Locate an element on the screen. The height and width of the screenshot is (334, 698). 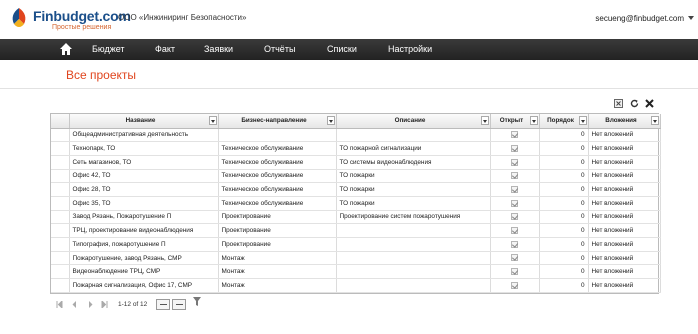
column-header-label: Бизнес-направление is located at coordinates (274, 121).